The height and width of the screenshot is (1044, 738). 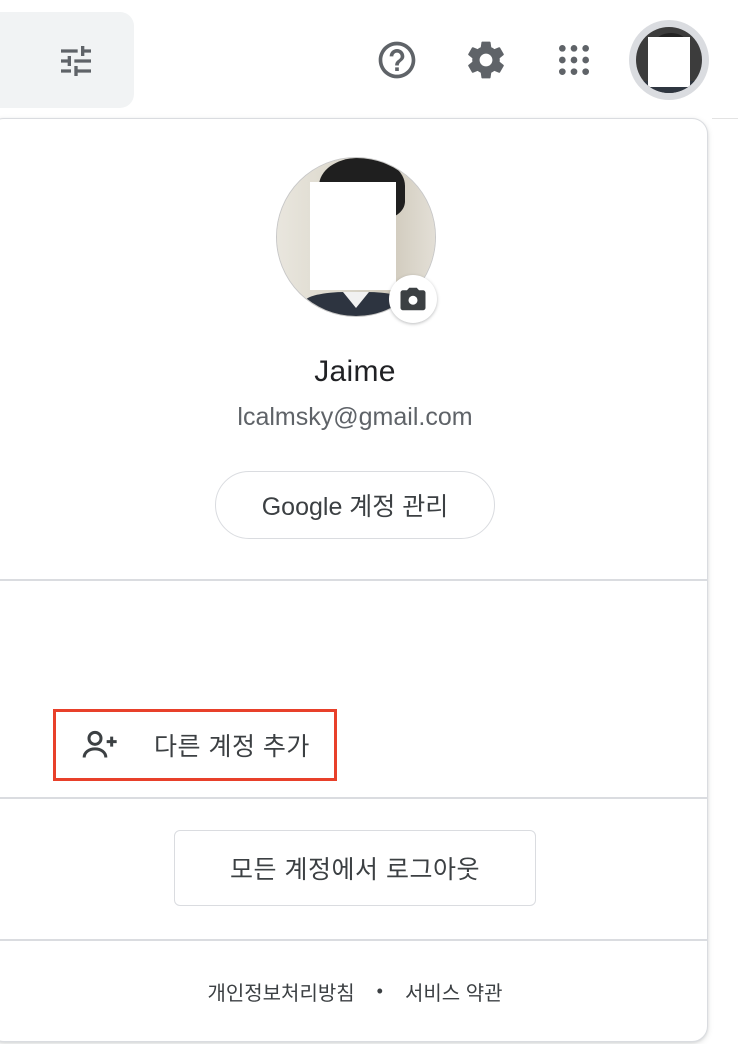 What do you see at coordinates (100, 745) in the screenshot?
I see `person-add-icon` at bounding box center [100, 745].